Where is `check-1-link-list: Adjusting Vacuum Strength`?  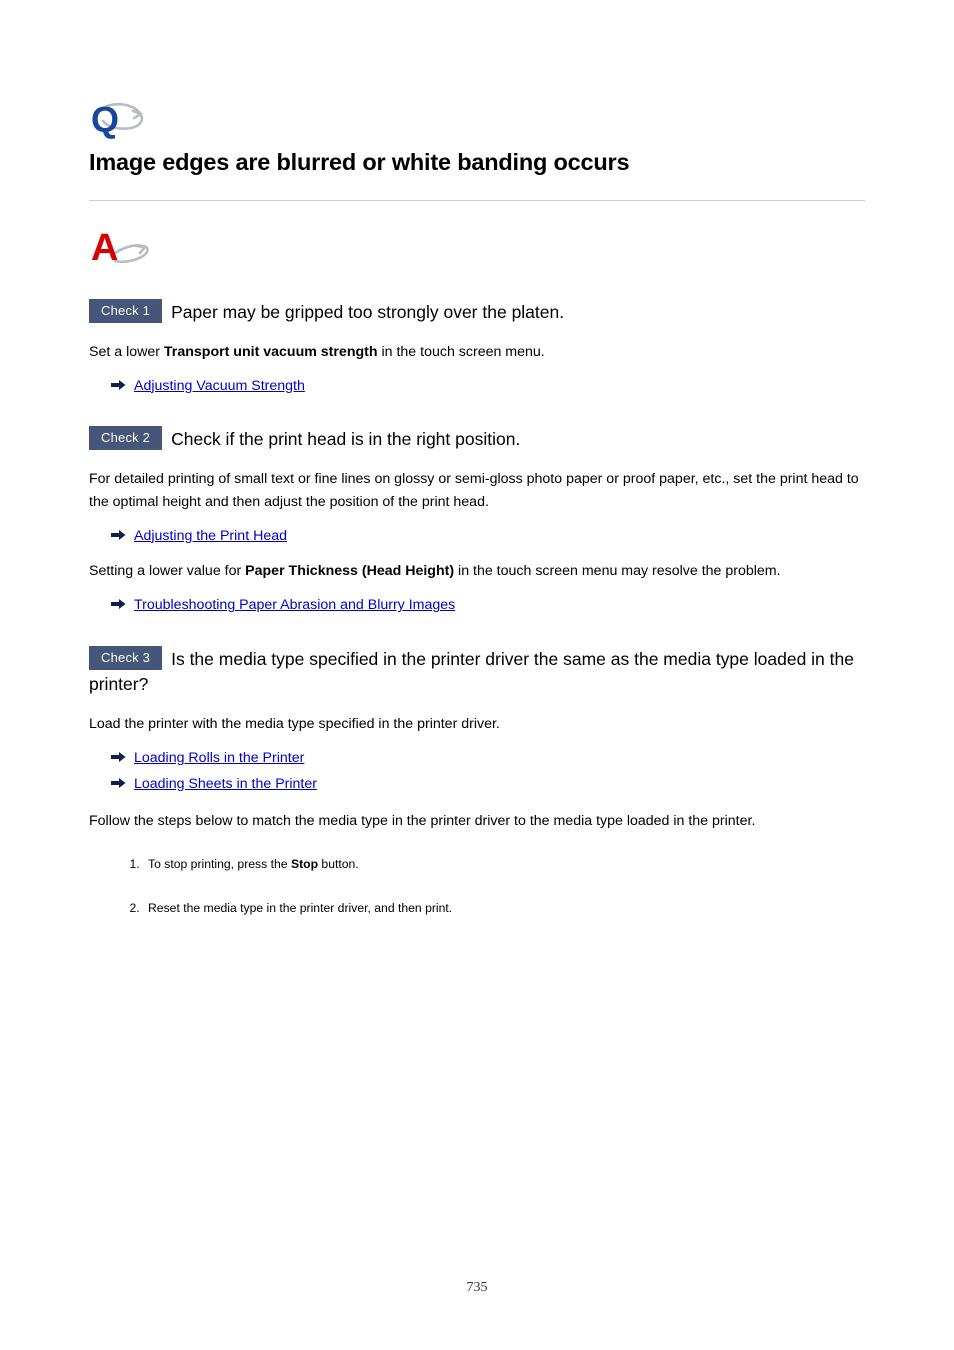
check-1-link-list: Adjusting Vacuum Strength is located at coordinates (477, 386).